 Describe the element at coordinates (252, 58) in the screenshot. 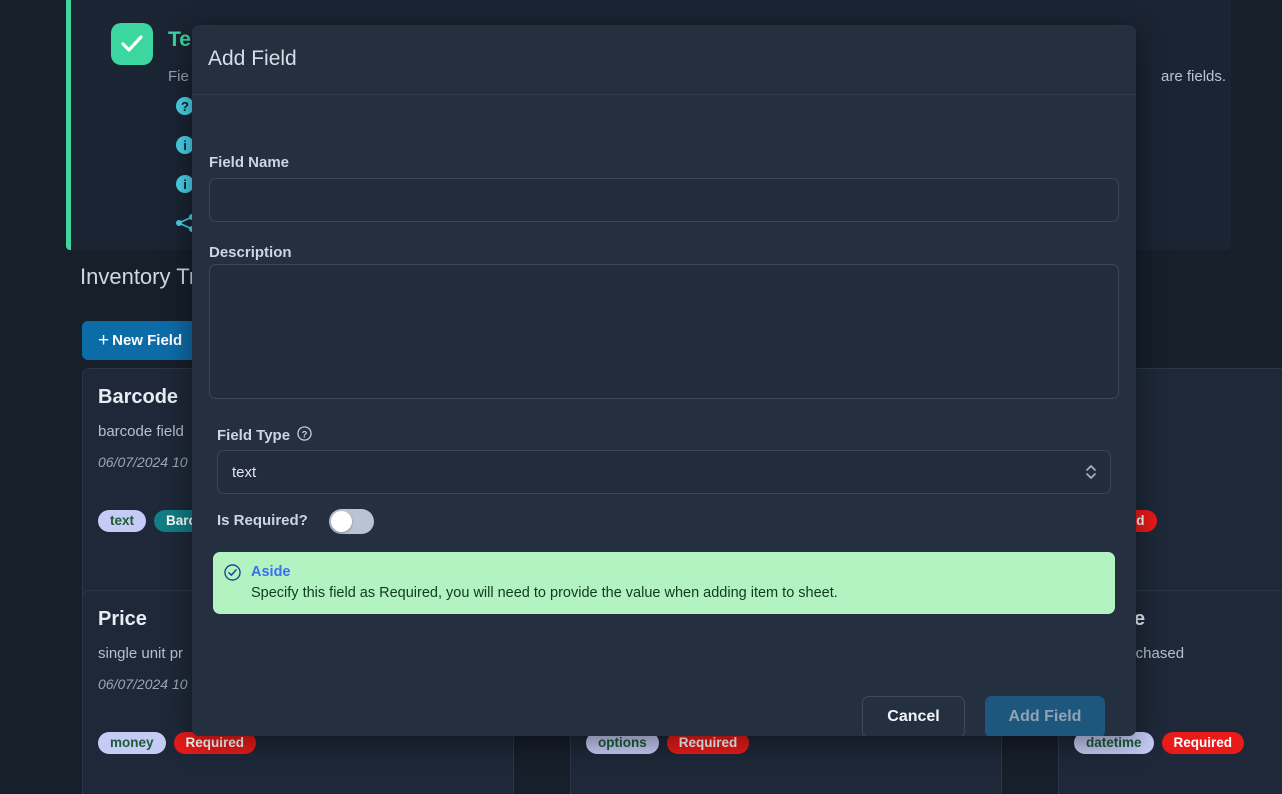

I see `modal-title: Add Field` at that location.